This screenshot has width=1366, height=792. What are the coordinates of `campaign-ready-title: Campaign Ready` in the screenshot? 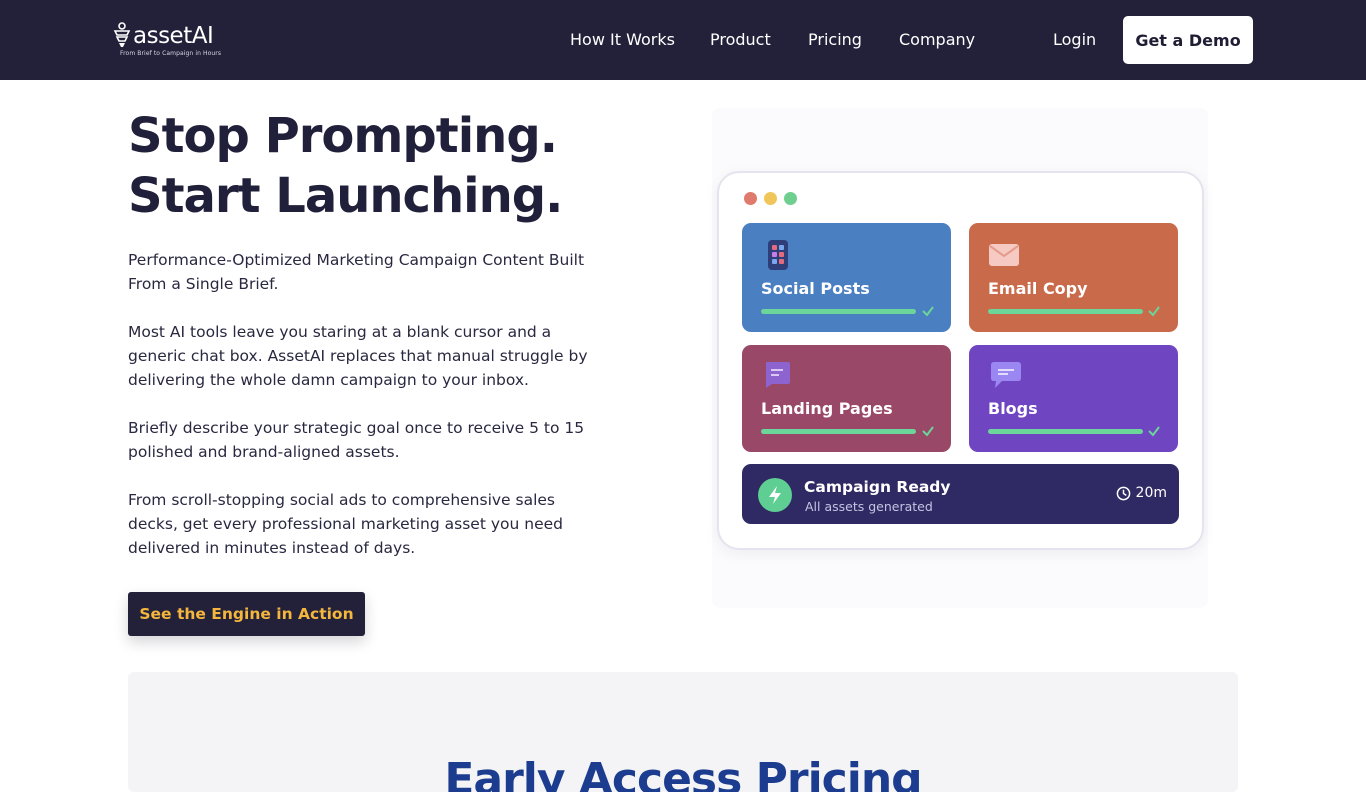 It's located at (877, 487).